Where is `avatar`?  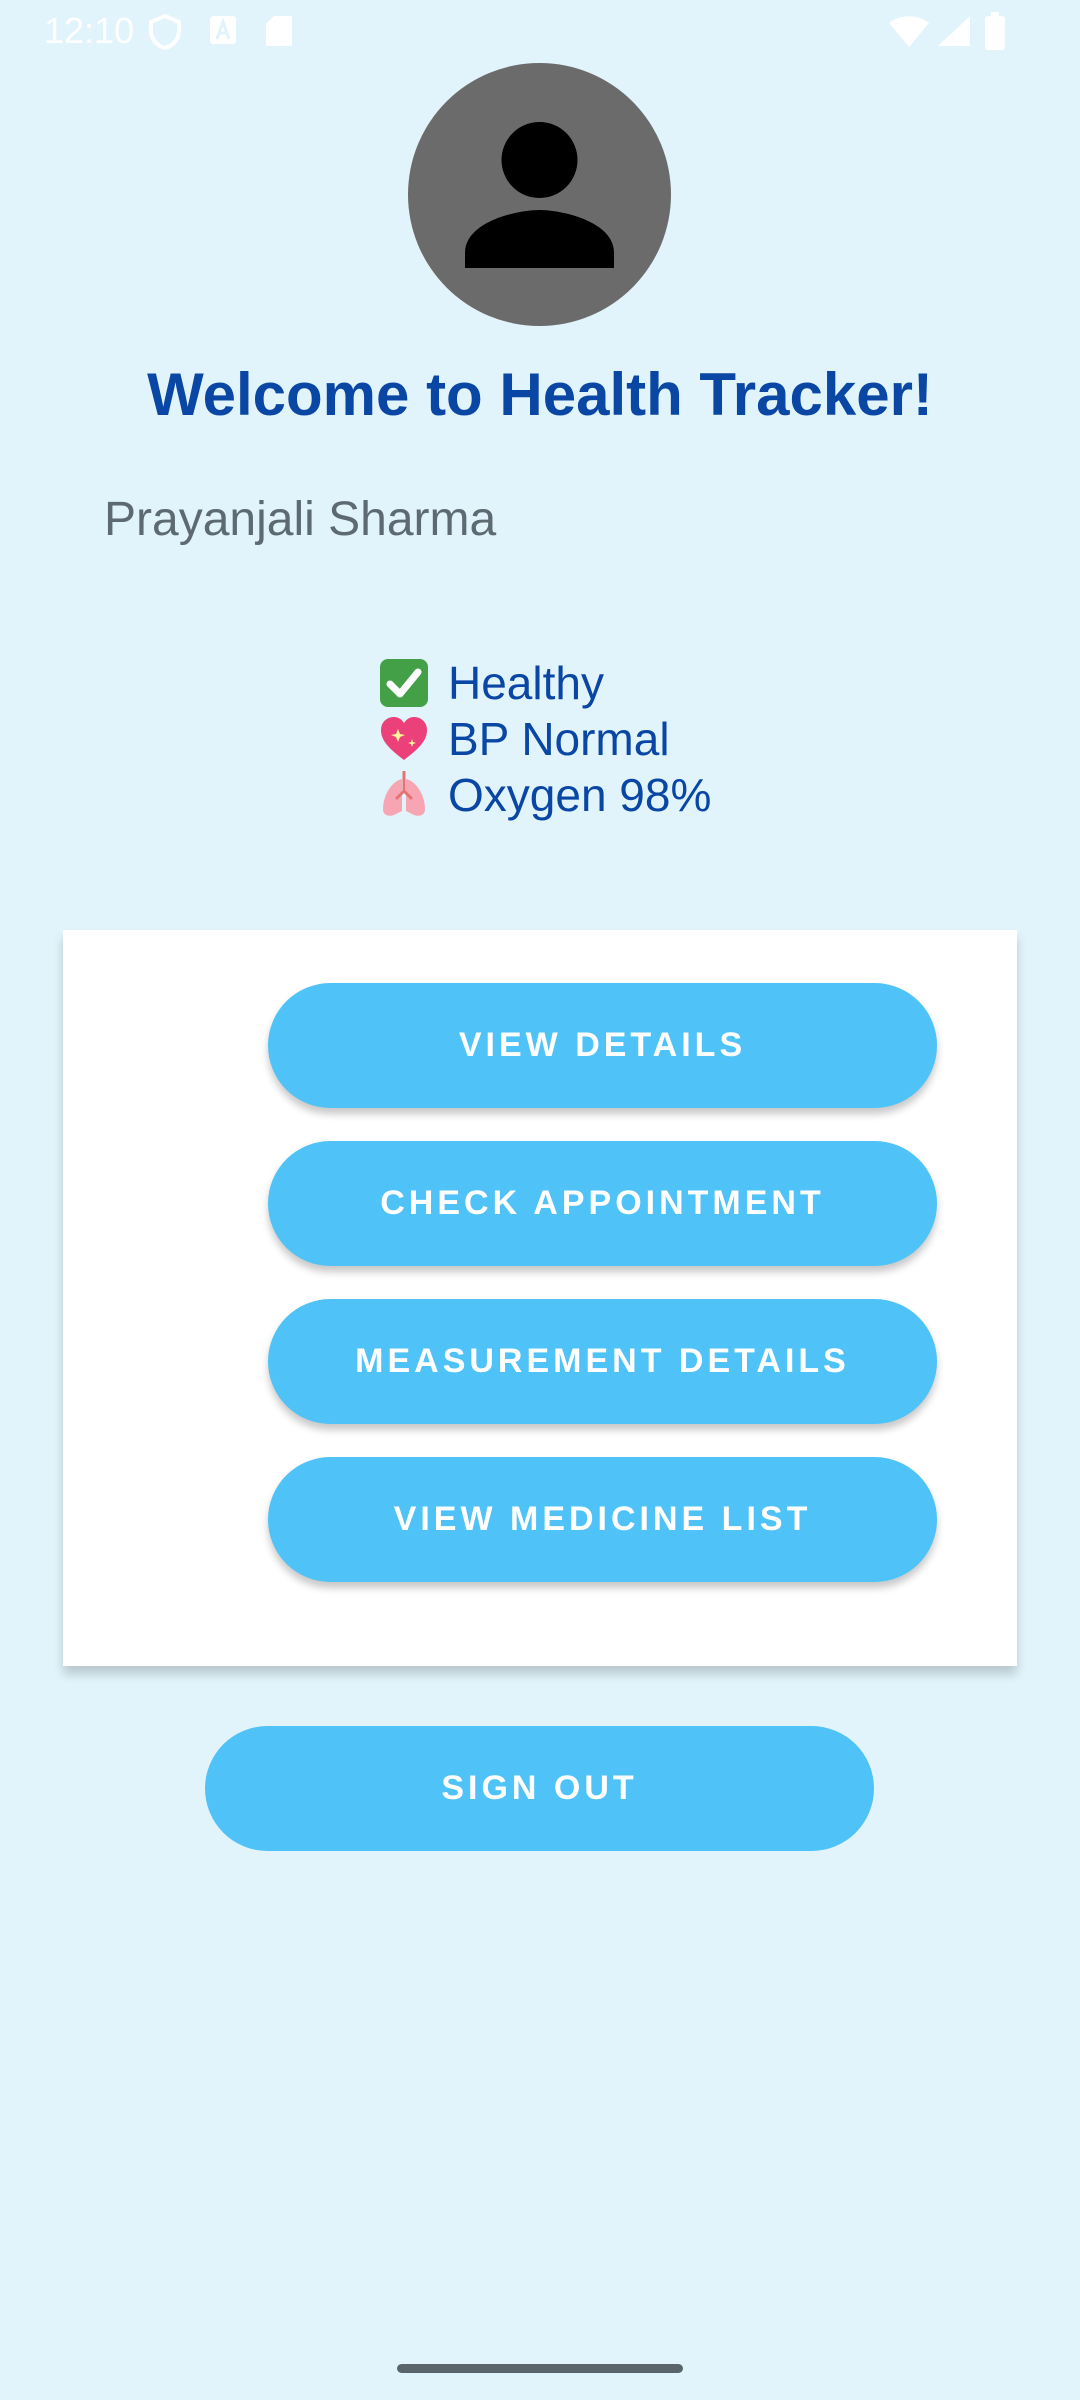 avatar is located at coordinates (539, 194).